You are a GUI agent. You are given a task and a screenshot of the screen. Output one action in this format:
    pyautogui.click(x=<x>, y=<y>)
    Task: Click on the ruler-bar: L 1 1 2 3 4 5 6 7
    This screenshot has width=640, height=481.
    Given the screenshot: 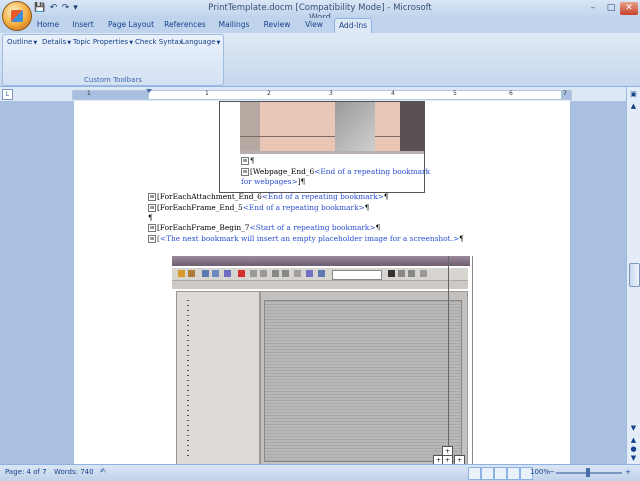 What is the action you would take?
    pyautogui.click(x=320, y=94)
    